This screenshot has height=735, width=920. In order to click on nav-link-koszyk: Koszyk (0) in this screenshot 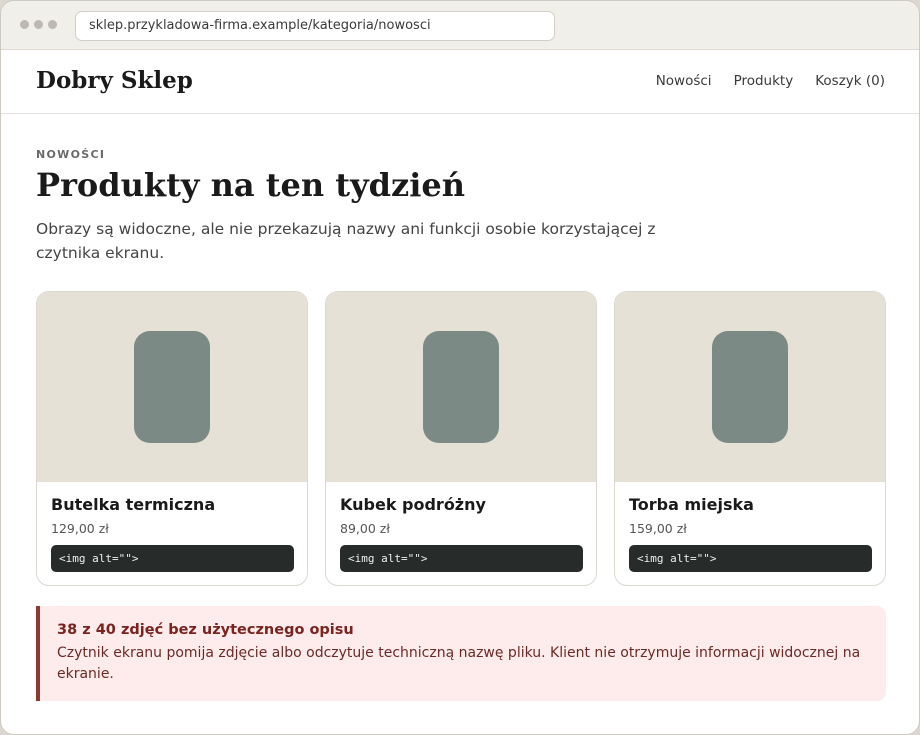, I will do `click(850, 81)`.